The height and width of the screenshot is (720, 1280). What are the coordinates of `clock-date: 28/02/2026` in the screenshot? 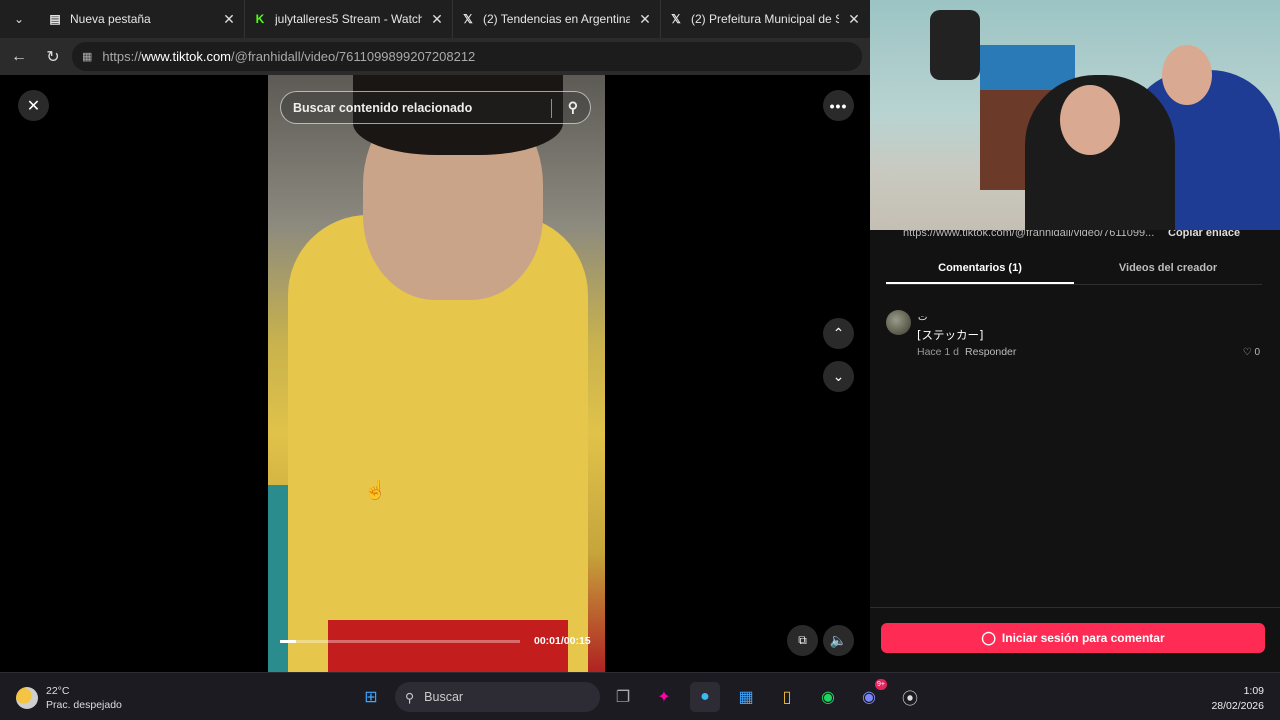 It's located at (1237, 706).